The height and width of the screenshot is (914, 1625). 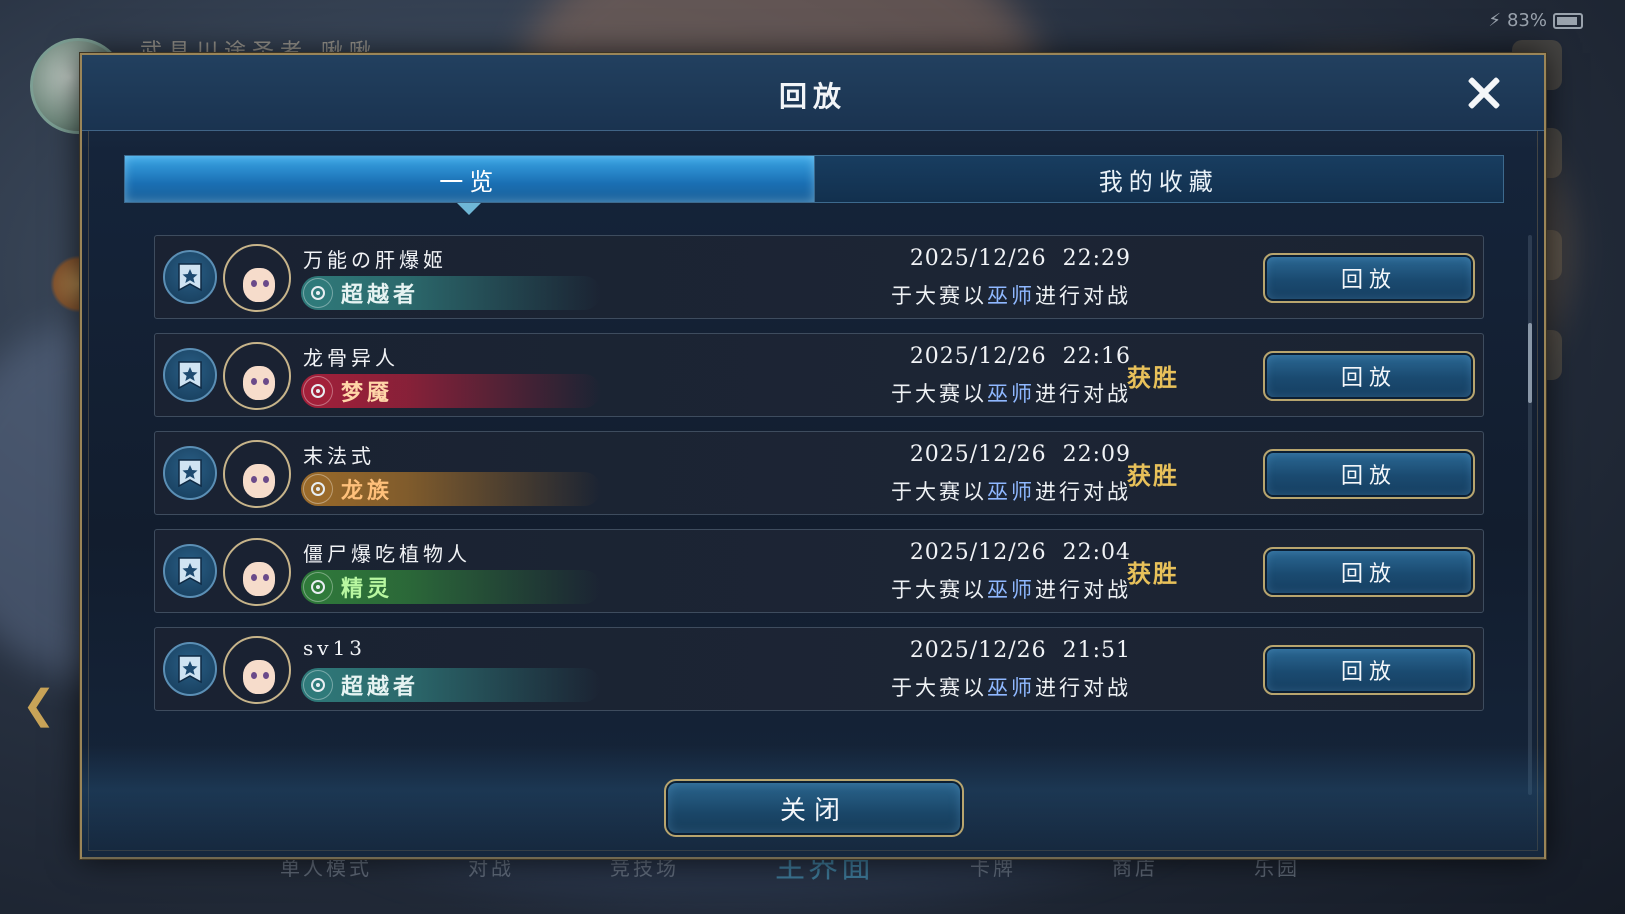 I want to click on forestcraft-icon, so click(x=318, y=587).